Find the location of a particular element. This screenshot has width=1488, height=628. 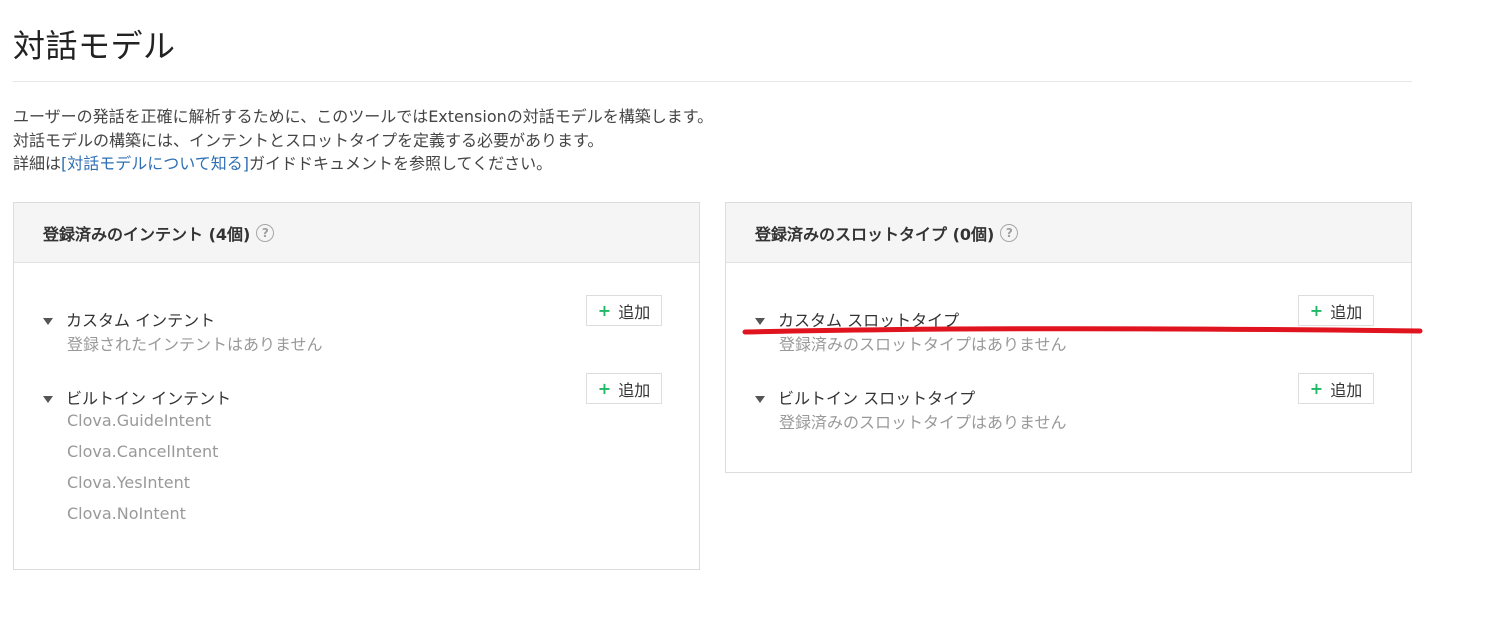

custom-intent-empty-message: 登録されたインテントはありません is located at coordinates (195, 344).